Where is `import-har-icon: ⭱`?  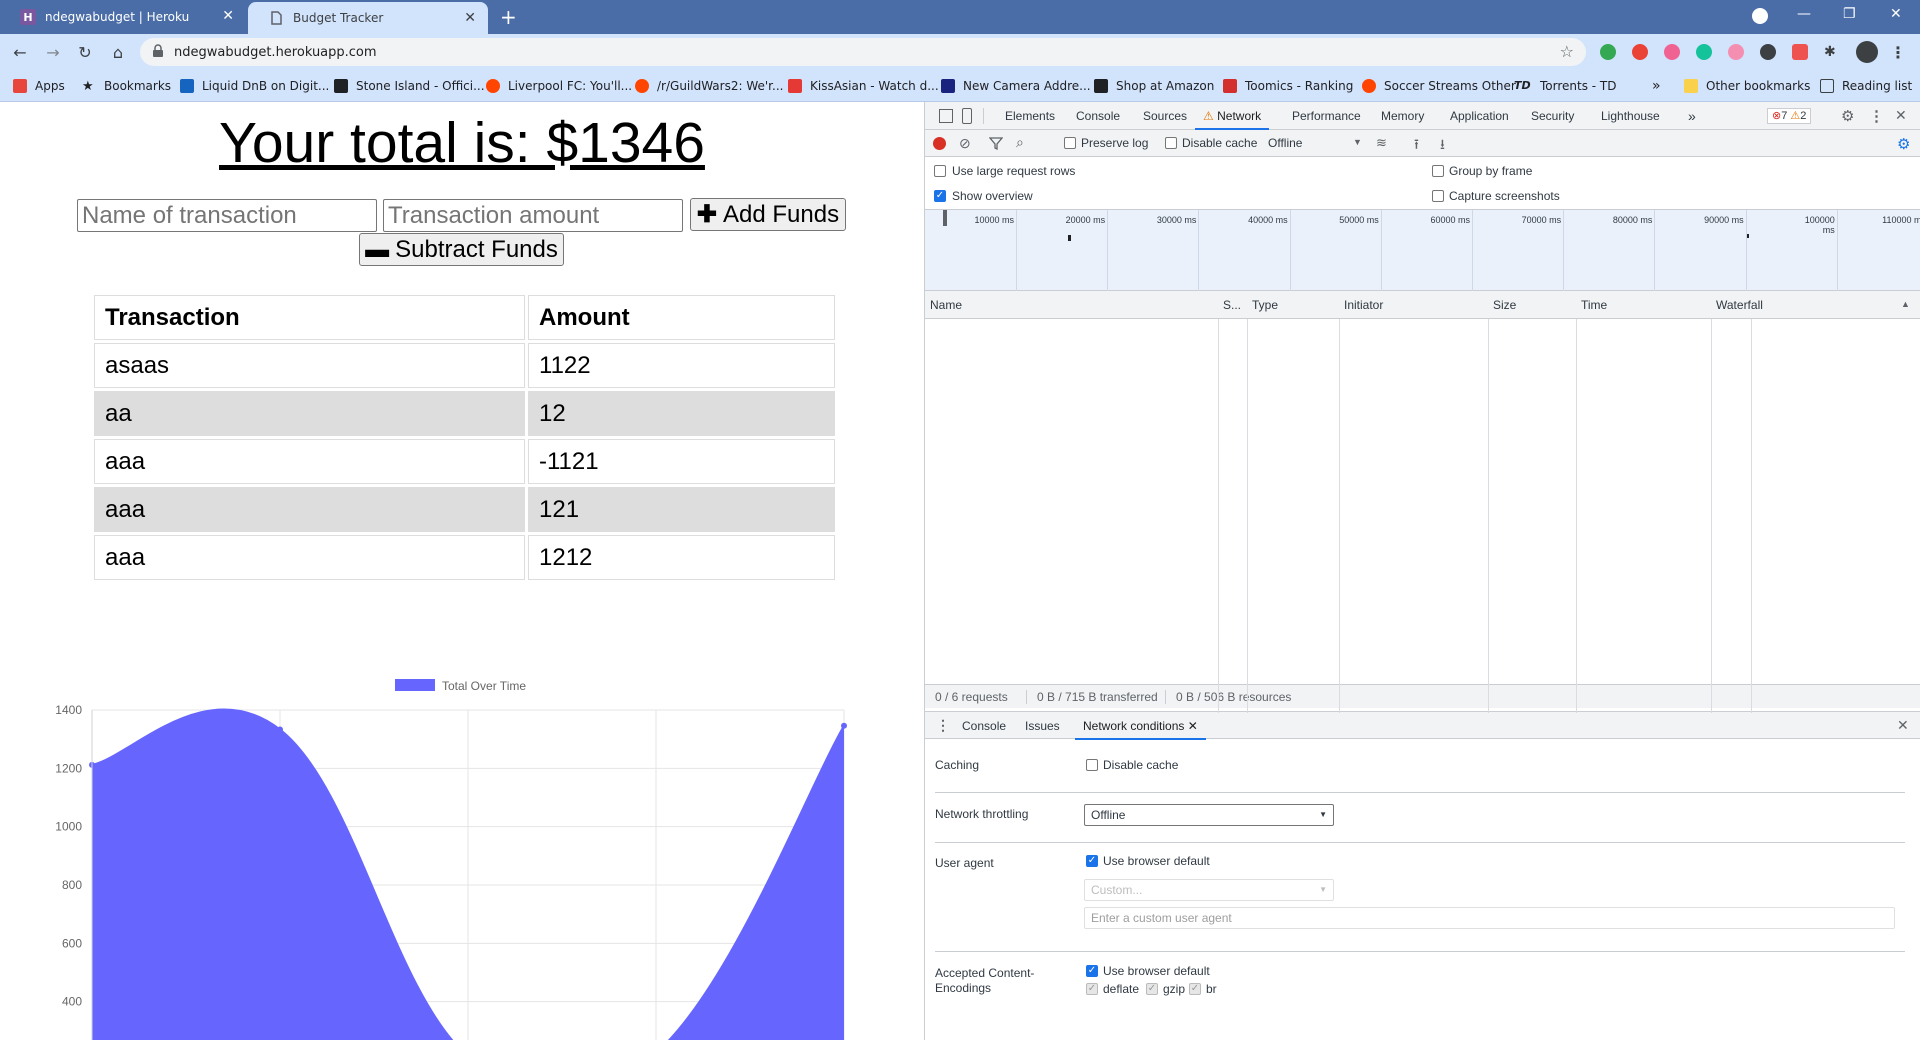
import-har-icon: ⭱ is located at coordinates (1416, 146).